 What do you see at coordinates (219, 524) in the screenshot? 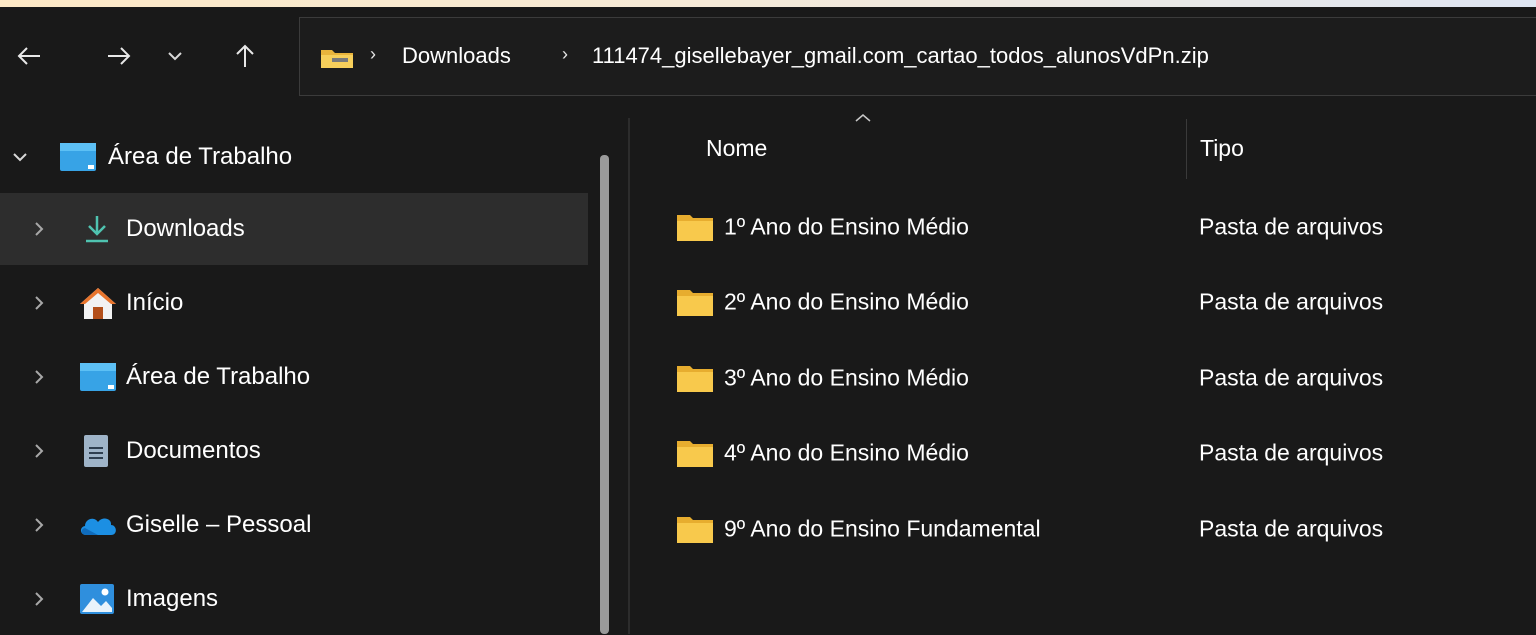
I see `sidebar-item-label: Giselle – Pessoal` at bounding box center [219, 524].